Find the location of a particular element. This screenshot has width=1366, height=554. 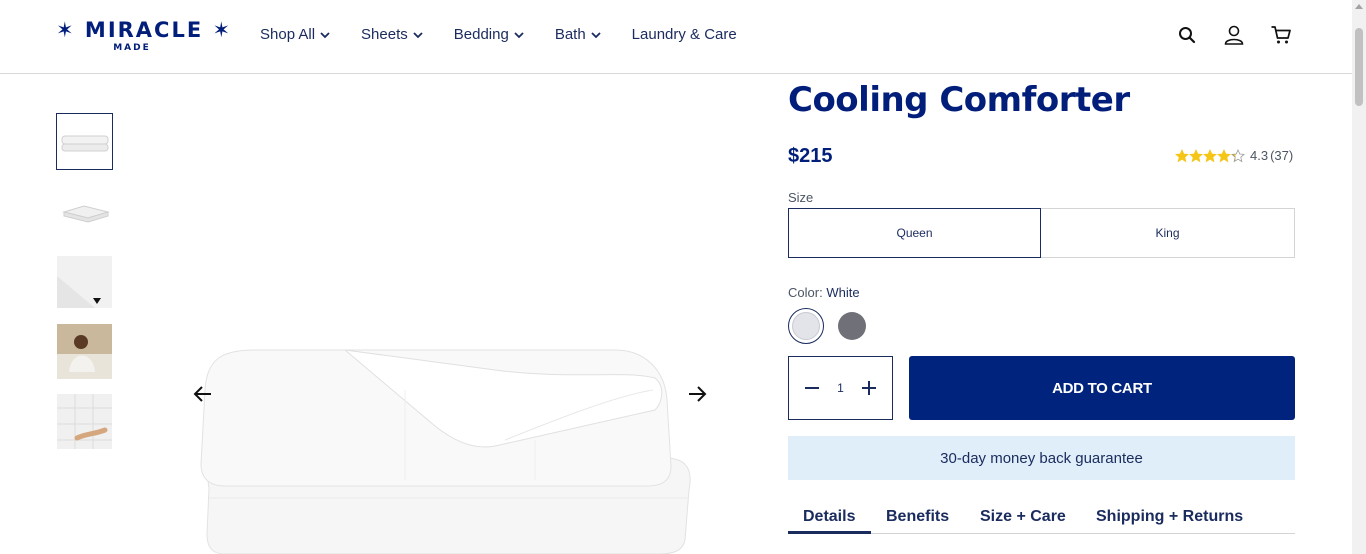

product-price: $215 is located at coordinates (810, 156).